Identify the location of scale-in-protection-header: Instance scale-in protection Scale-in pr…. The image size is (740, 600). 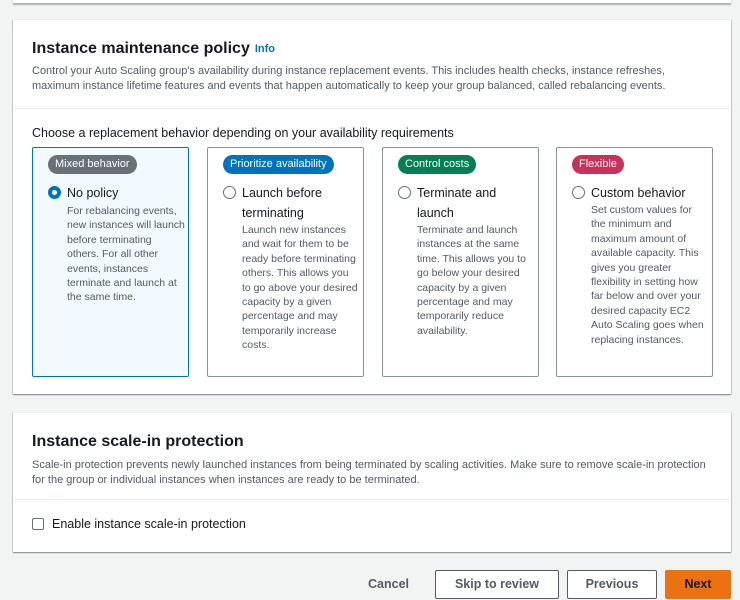
(372, 456).